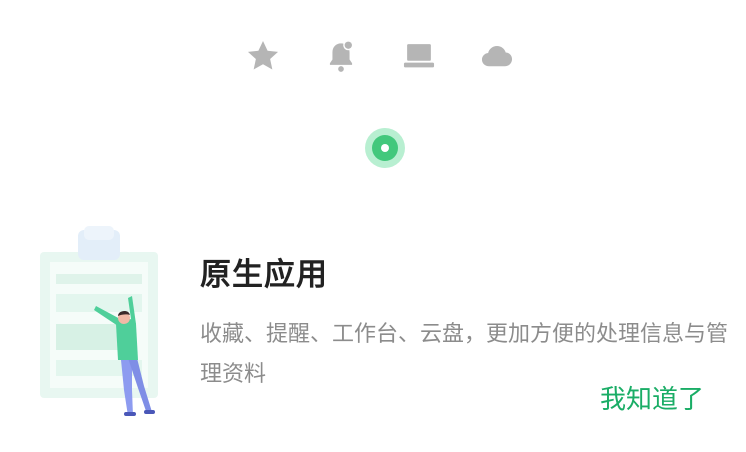 The image size is (746, 452). I want to click on bell-icon, so click(341, 56).